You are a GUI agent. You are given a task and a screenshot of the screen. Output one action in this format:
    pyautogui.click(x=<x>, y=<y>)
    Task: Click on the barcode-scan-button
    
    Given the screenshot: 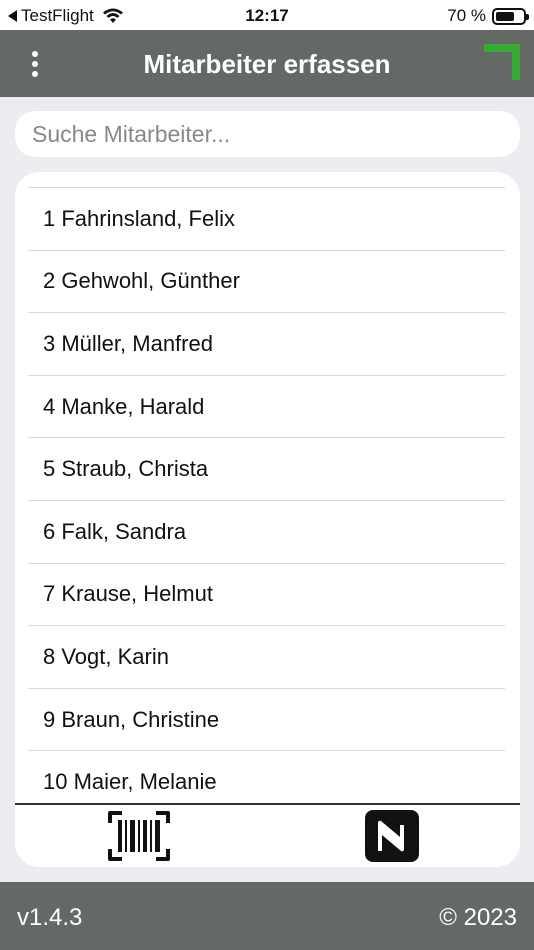 What is the action you would take?
    pyautogui.click(x=139, y=836)
    